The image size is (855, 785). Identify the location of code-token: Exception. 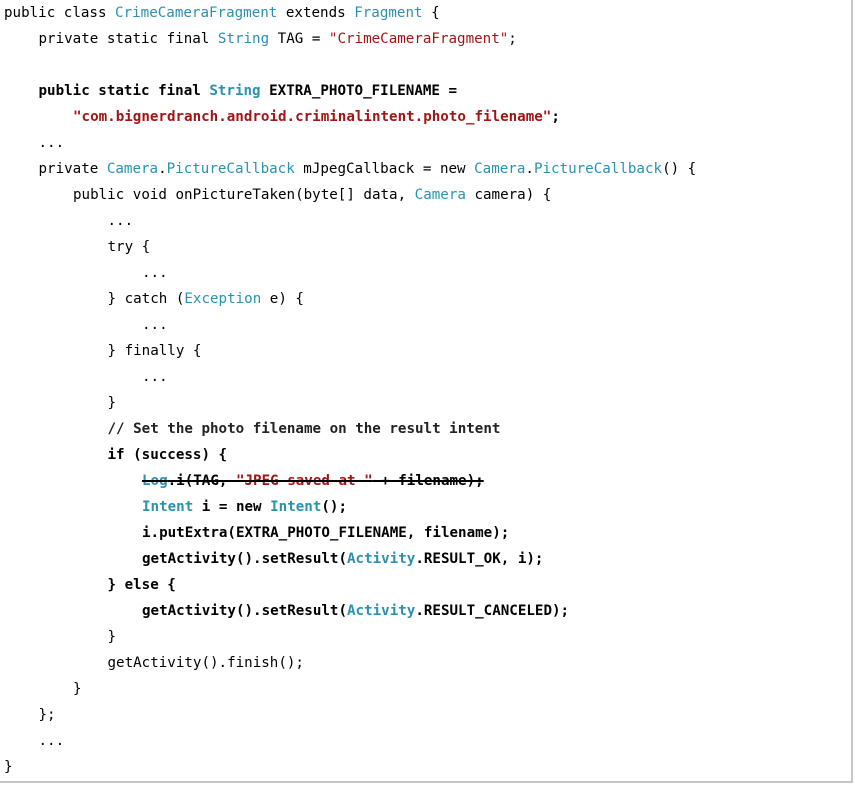
(223, 299).